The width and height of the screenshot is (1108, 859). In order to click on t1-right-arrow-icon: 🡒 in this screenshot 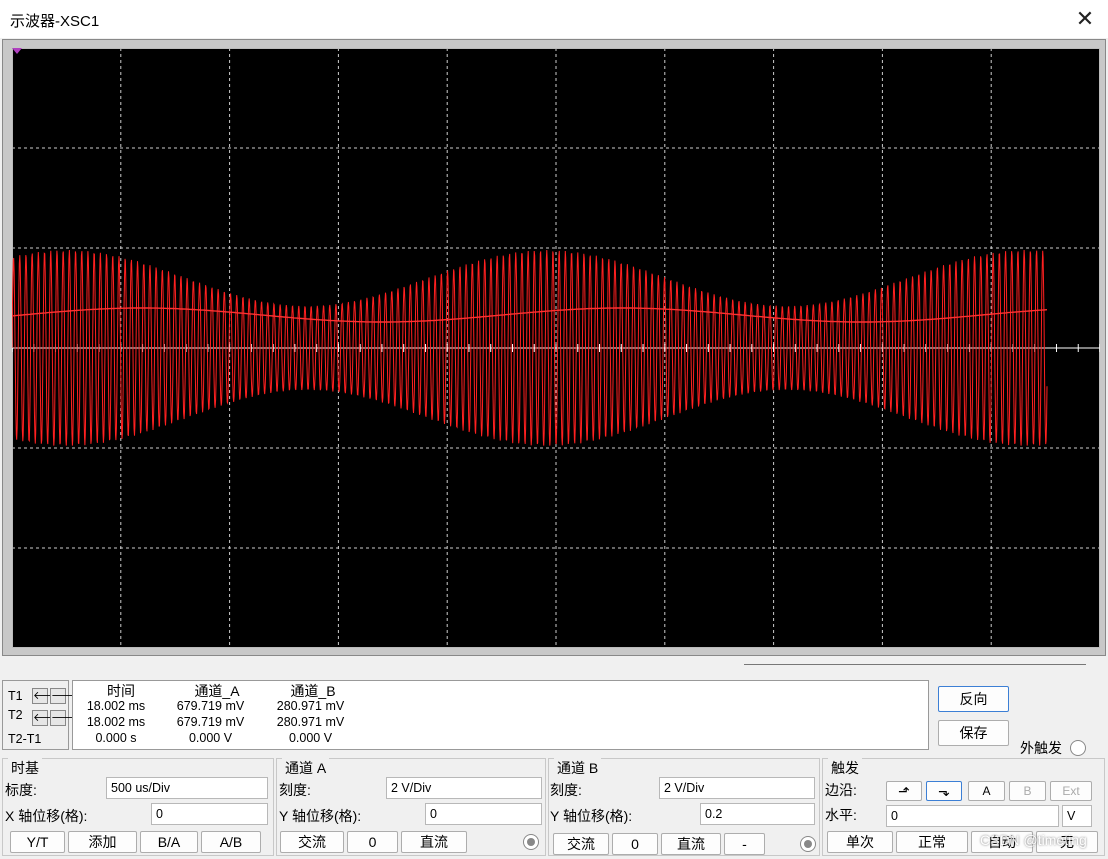, I will do `click(65, 696)`.